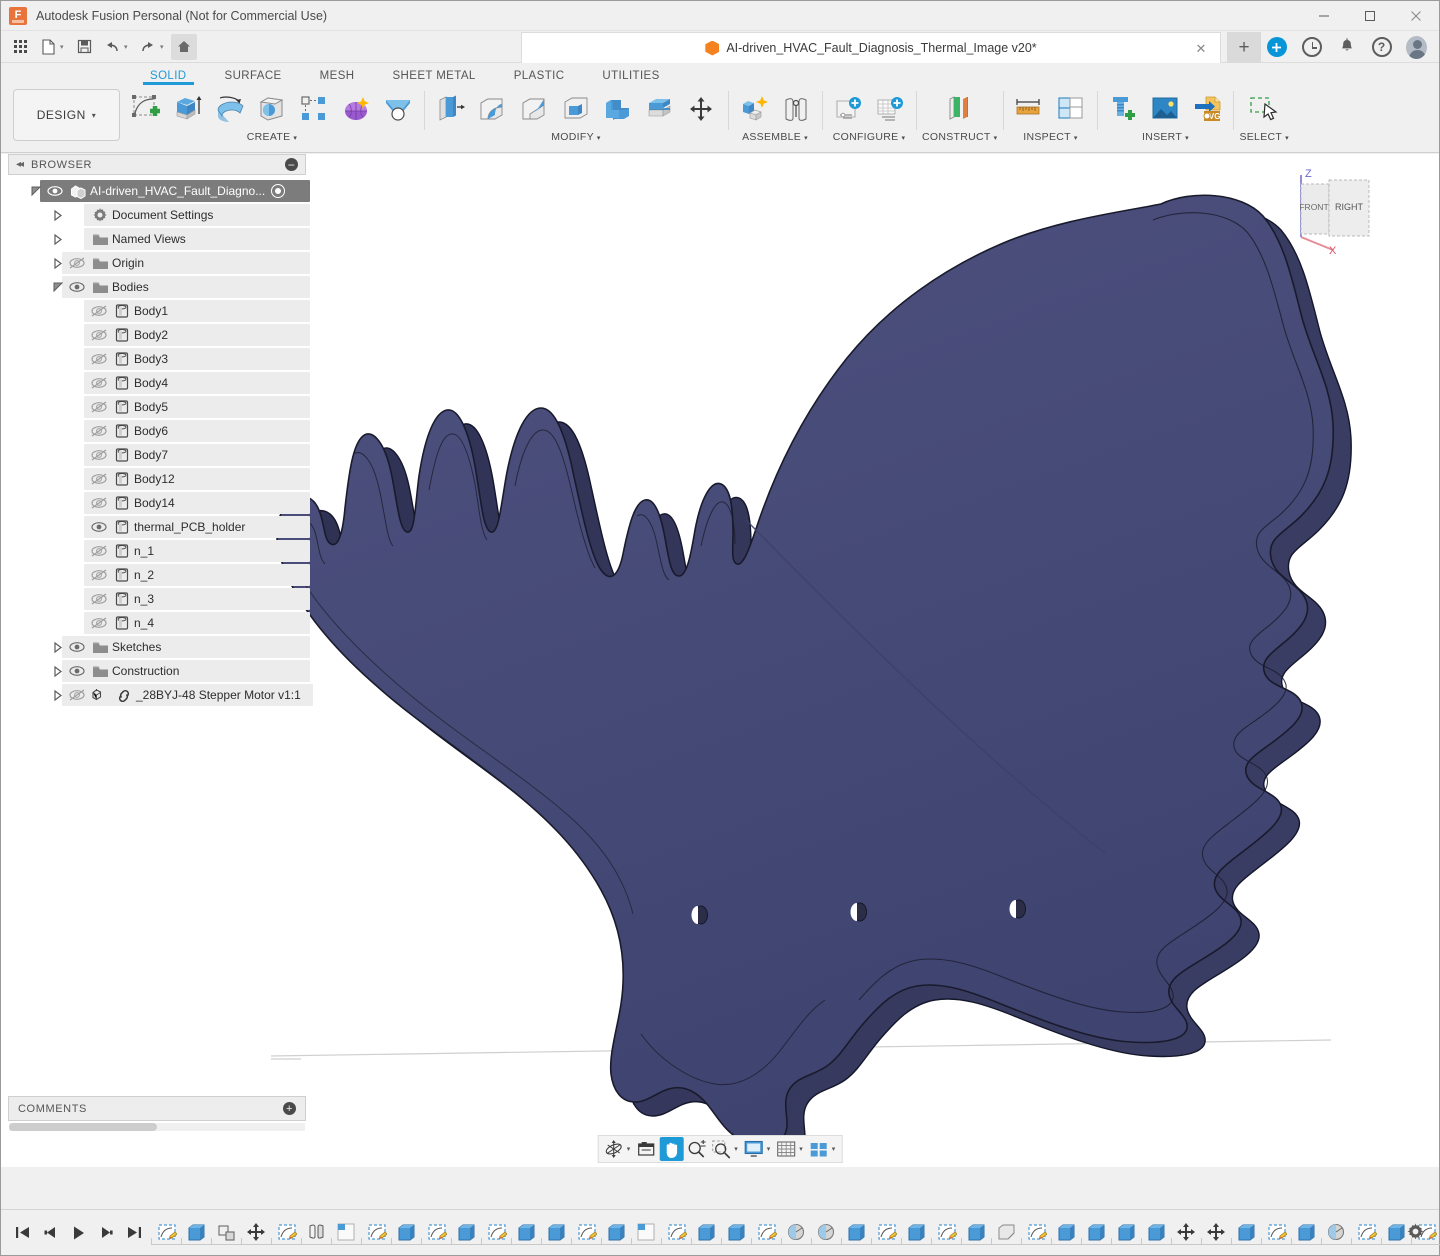 Image resolution: width=1440 pixels, height=1256 pixels. I want to click on timeline-feature-revolve, so click(826, 1233).